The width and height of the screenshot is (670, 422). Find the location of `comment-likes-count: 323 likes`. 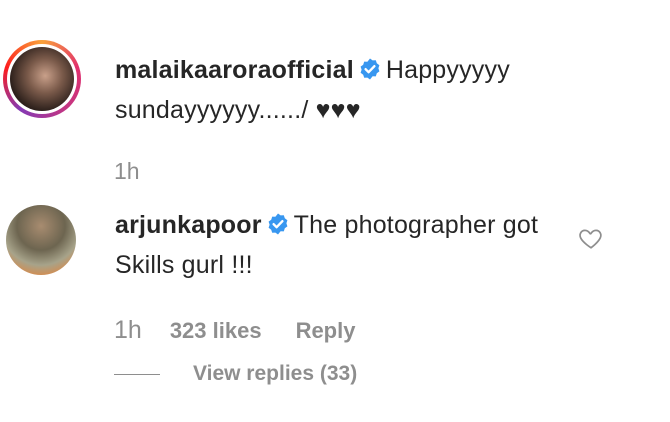

comment-likes-count: 323 likes is located at coordinates (216, 331).